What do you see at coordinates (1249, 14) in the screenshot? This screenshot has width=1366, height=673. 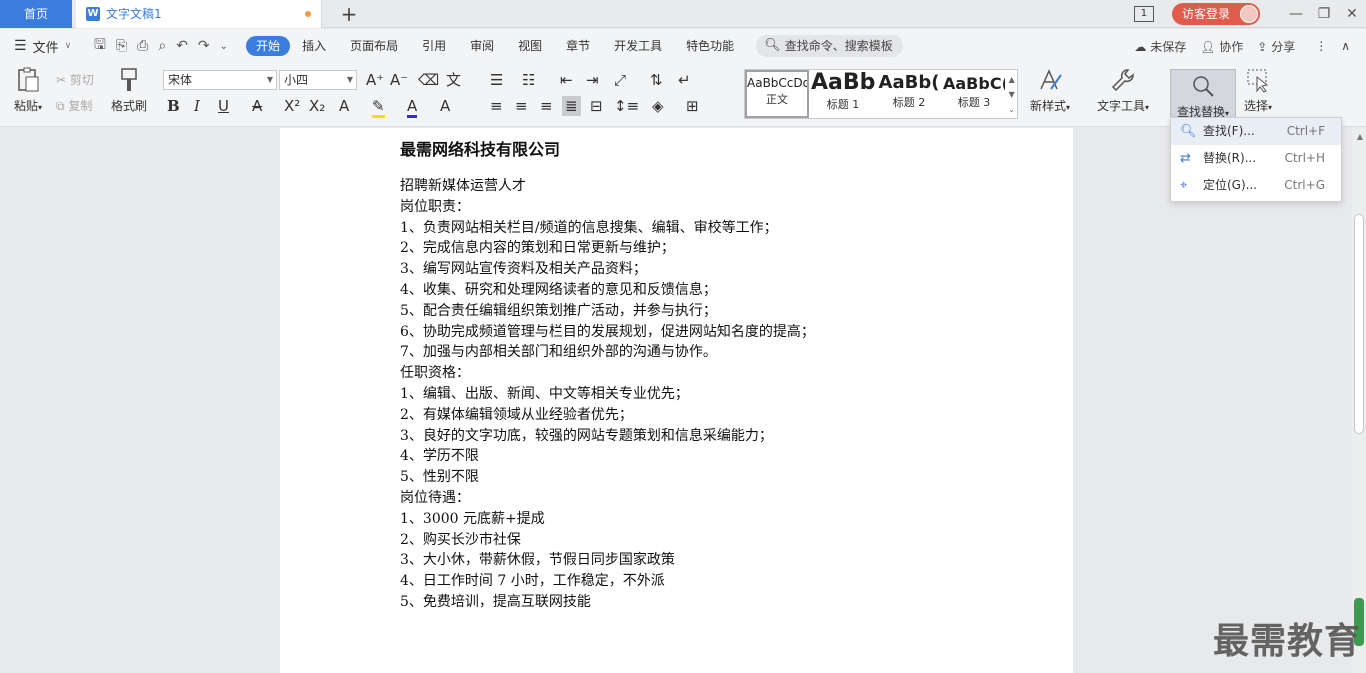 I see `avatar` at bounding box center [1249, 14].